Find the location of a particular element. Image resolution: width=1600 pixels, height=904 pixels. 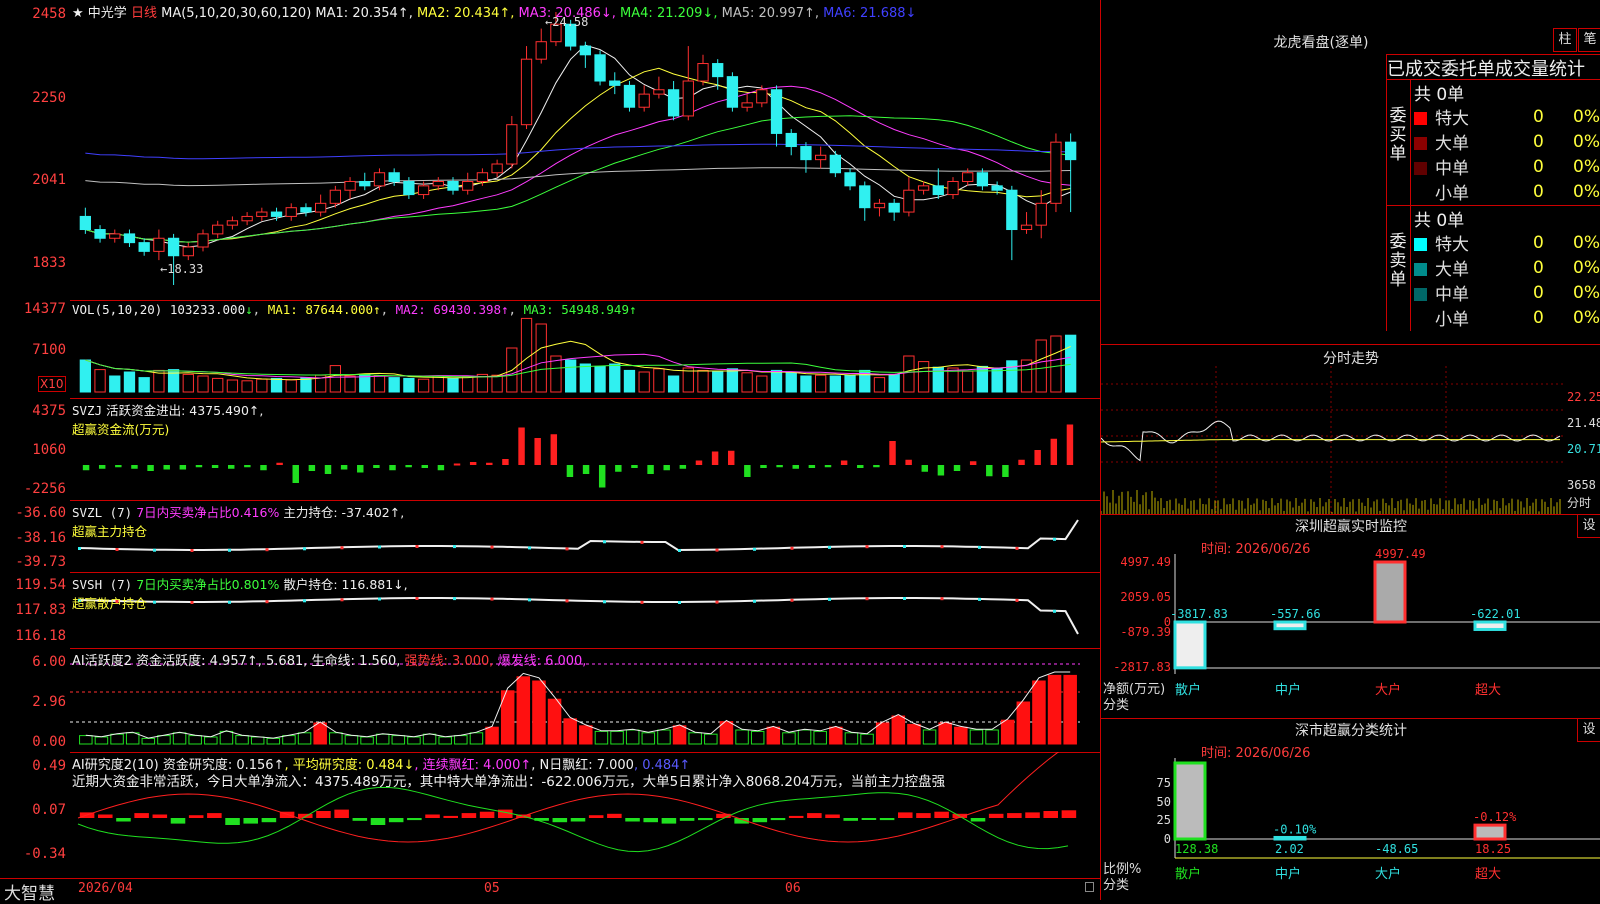

lock-icon is located at coordinates (1089, 887).